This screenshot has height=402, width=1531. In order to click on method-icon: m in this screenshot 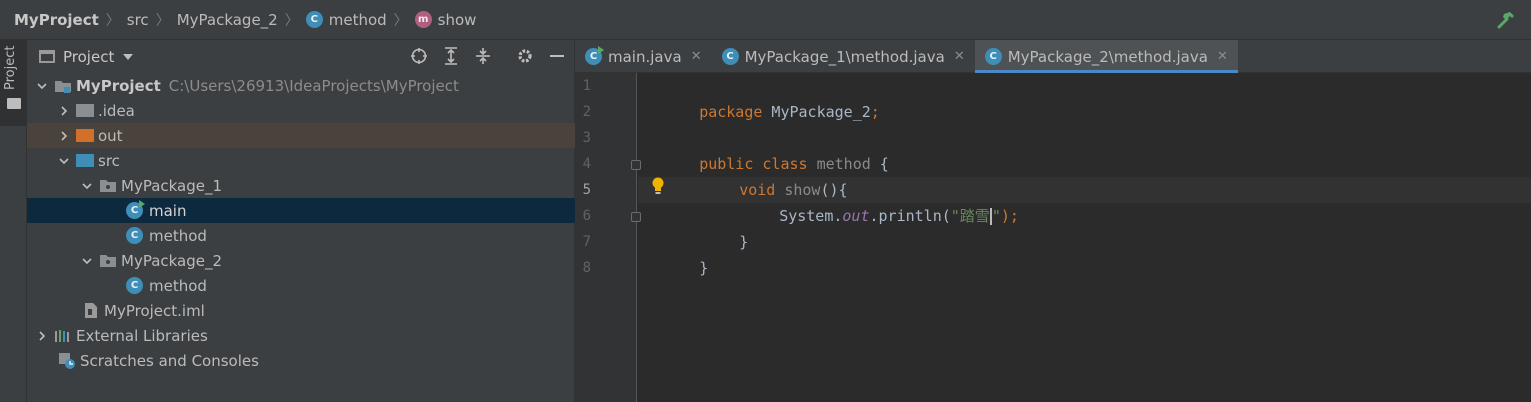, I will do `click(423, 19)`.